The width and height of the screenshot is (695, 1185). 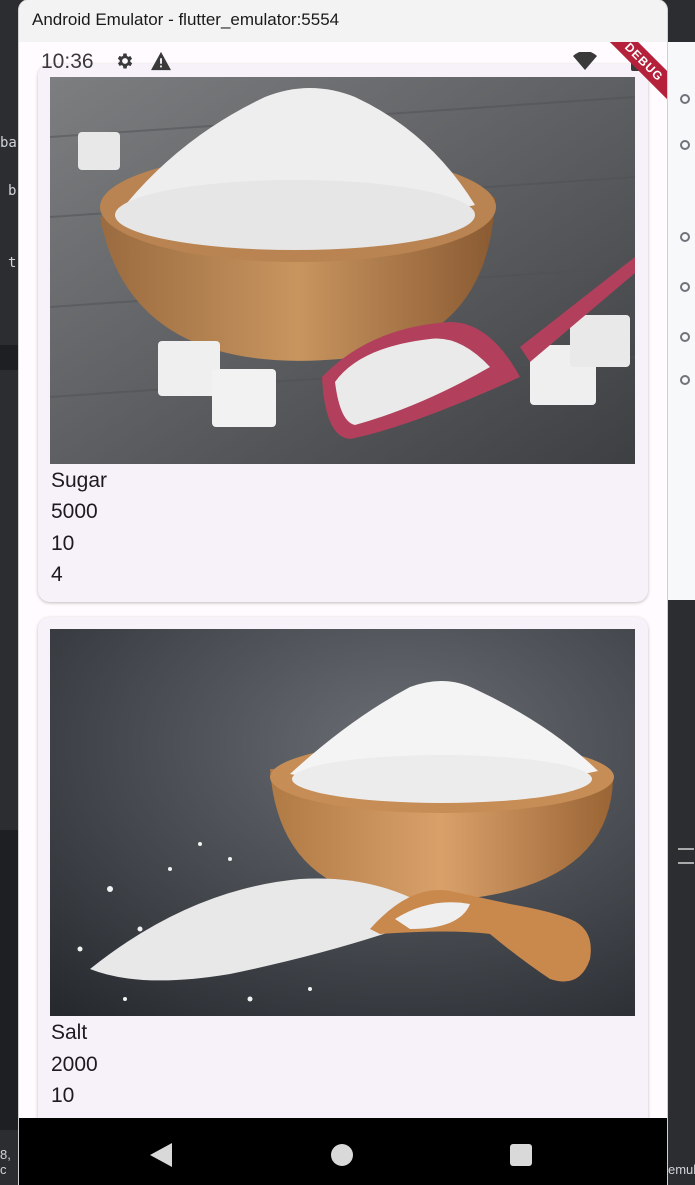 I want to click on wifi-icon, so click(x=585, y=61).